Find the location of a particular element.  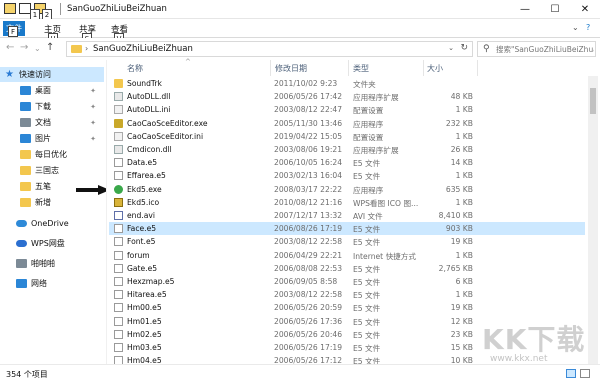

address-dropdown-icon: ⌄ is located at coordinates (451, 48).